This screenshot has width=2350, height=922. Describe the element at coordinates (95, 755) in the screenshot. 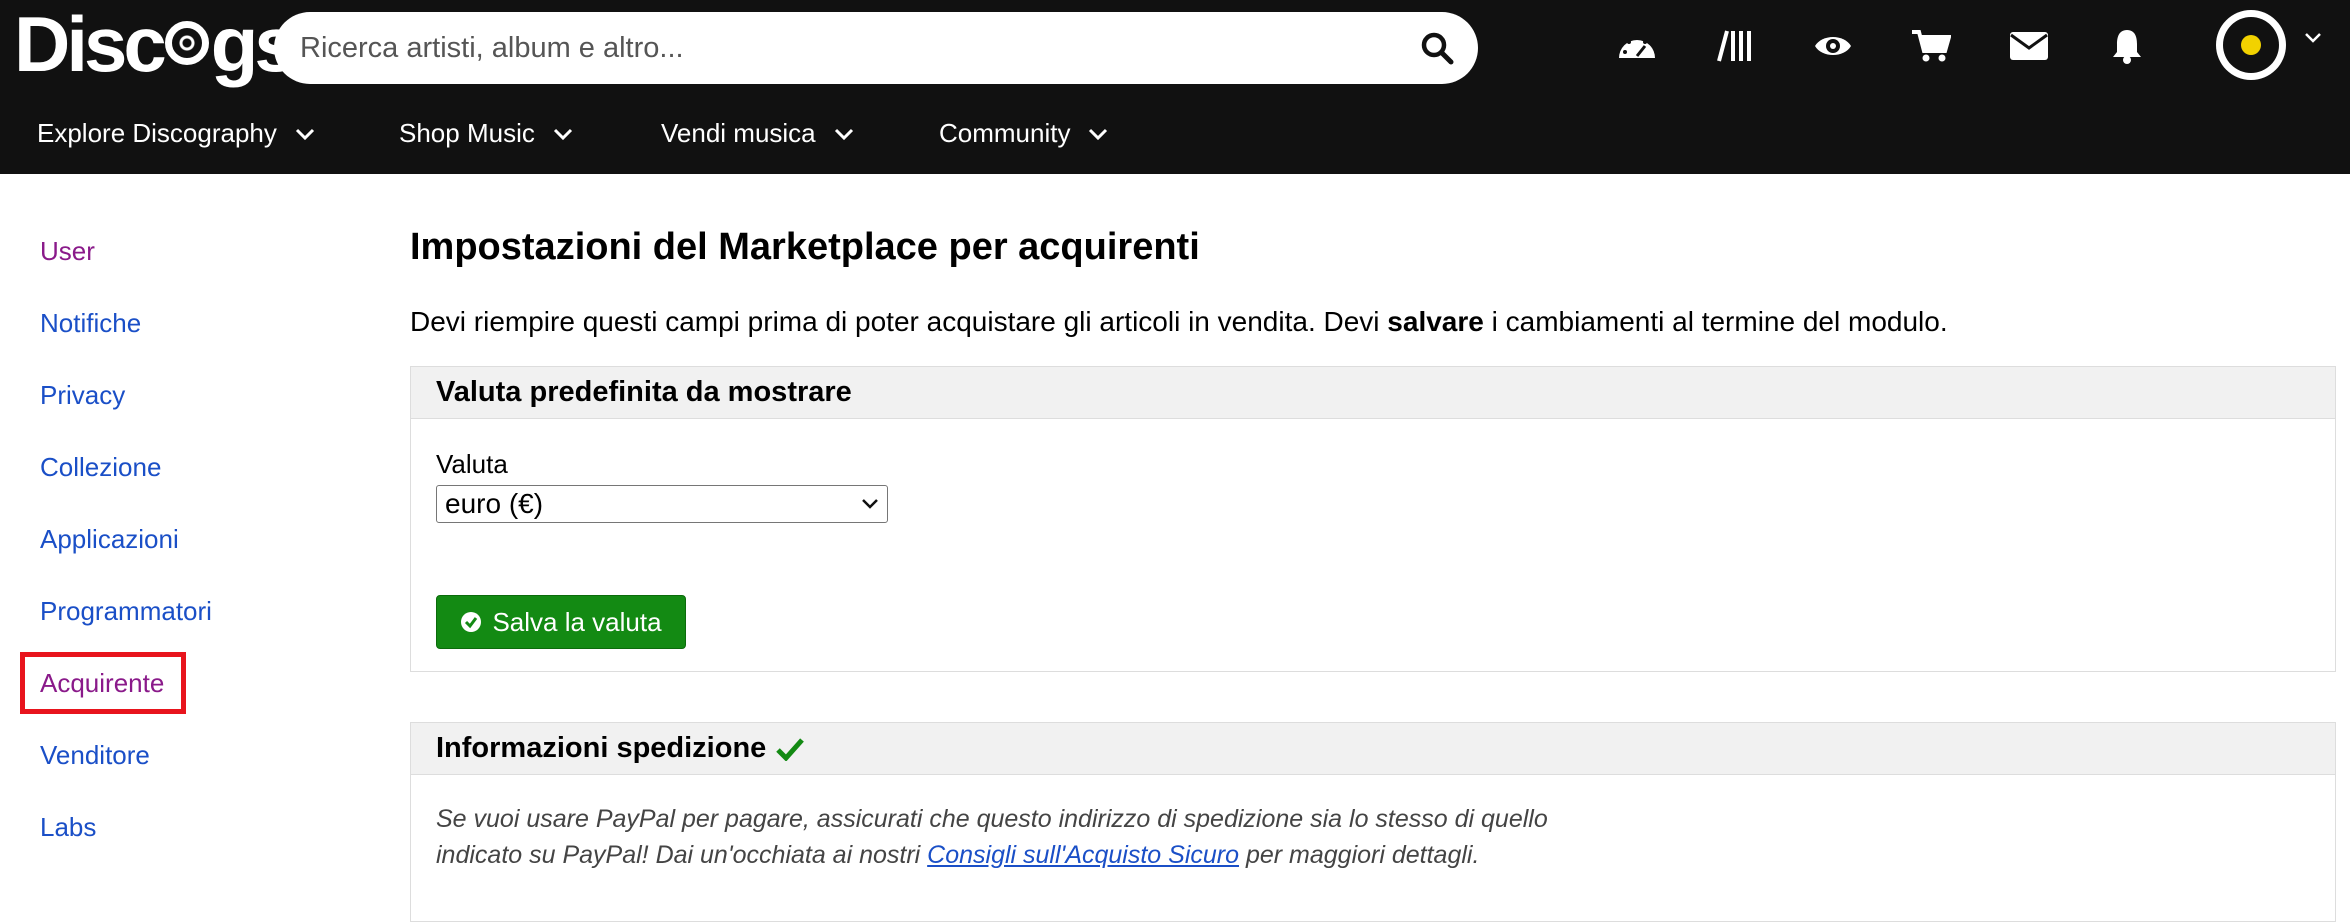

I see `sidebar-item-venditore: Venditore` at that location.